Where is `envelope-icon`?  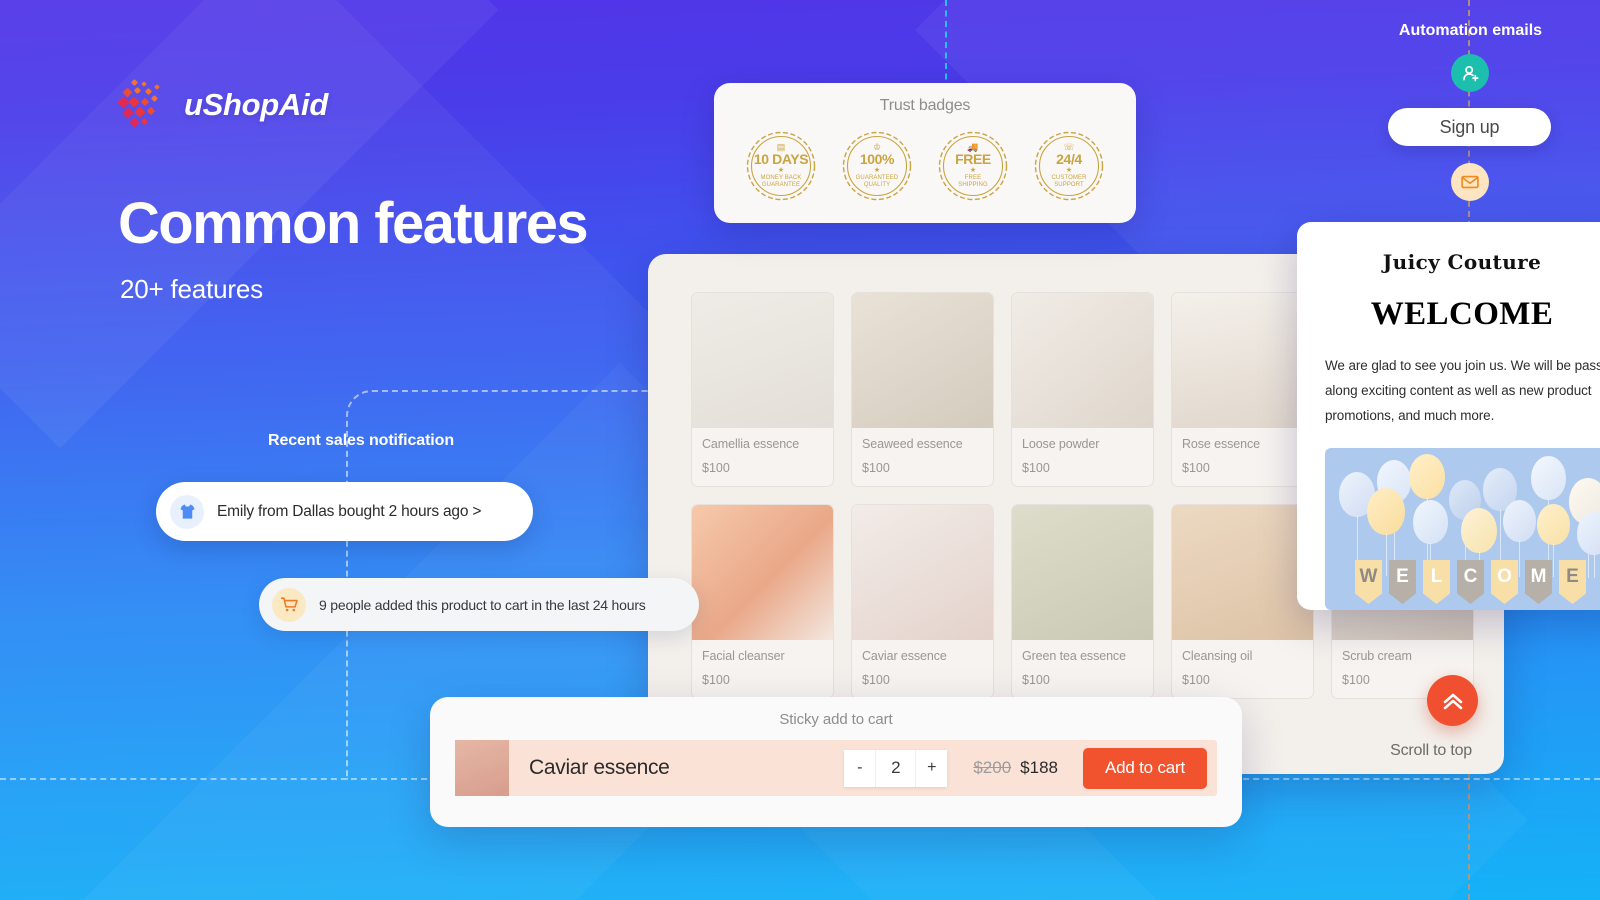
envelope-icon is located at coordinates (1470, 182).